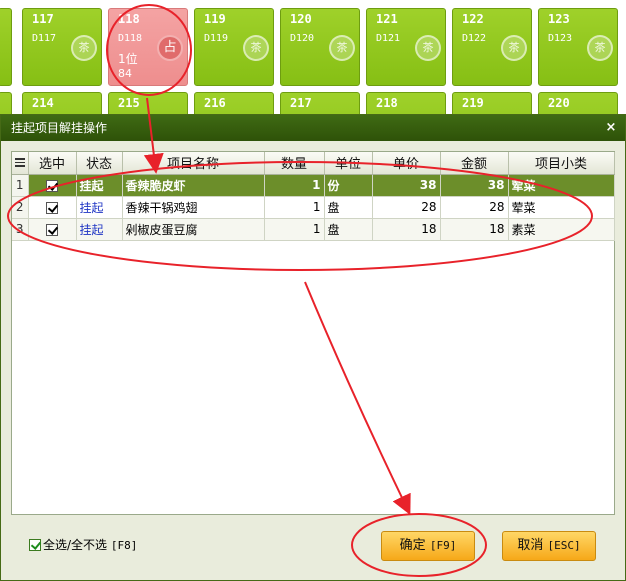 The height and width of the screenshot is (581, 626). Describe the element at coordinates (43, 19) in the screenshot. I see `table-number: 117` at that location.